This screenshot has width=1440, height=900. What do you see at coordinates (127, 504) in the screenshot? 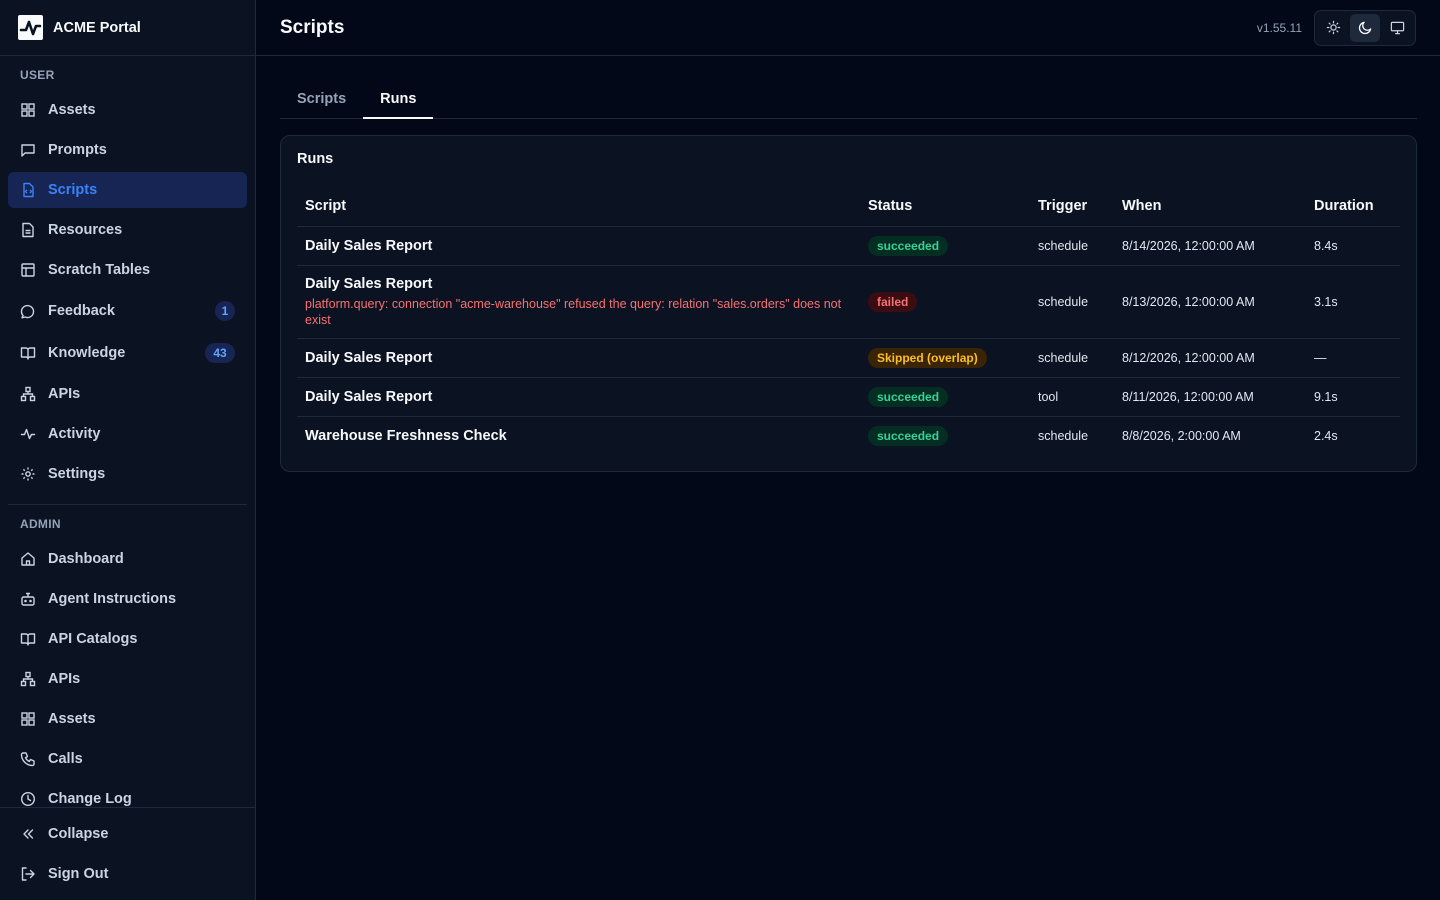
I see `sidebar-divider` at bounding box center [127, 504].